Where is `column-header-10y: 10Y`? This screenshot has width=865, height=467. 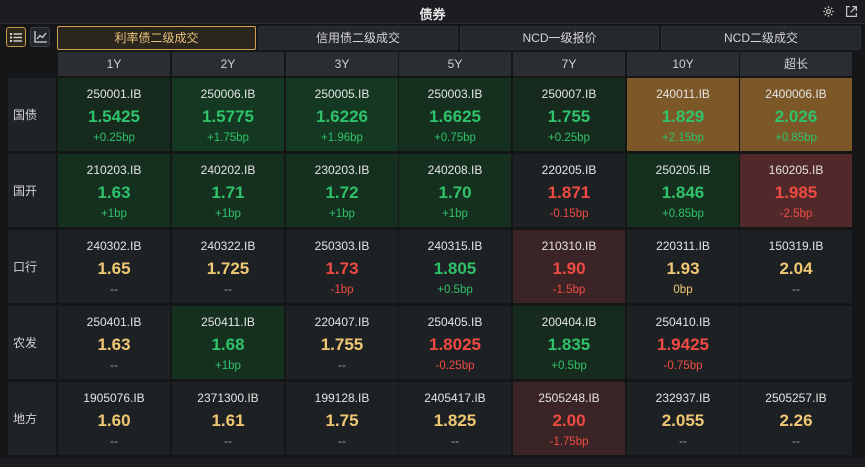 column-header-10y: 10Y is located at coordinates (683, 64).